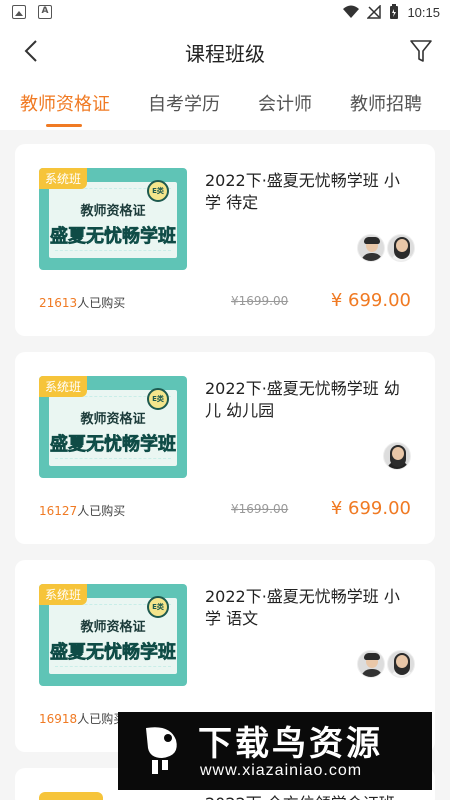 The image size is (450, 800). I want to click on font-notification-icon: A, so click(45, 12).